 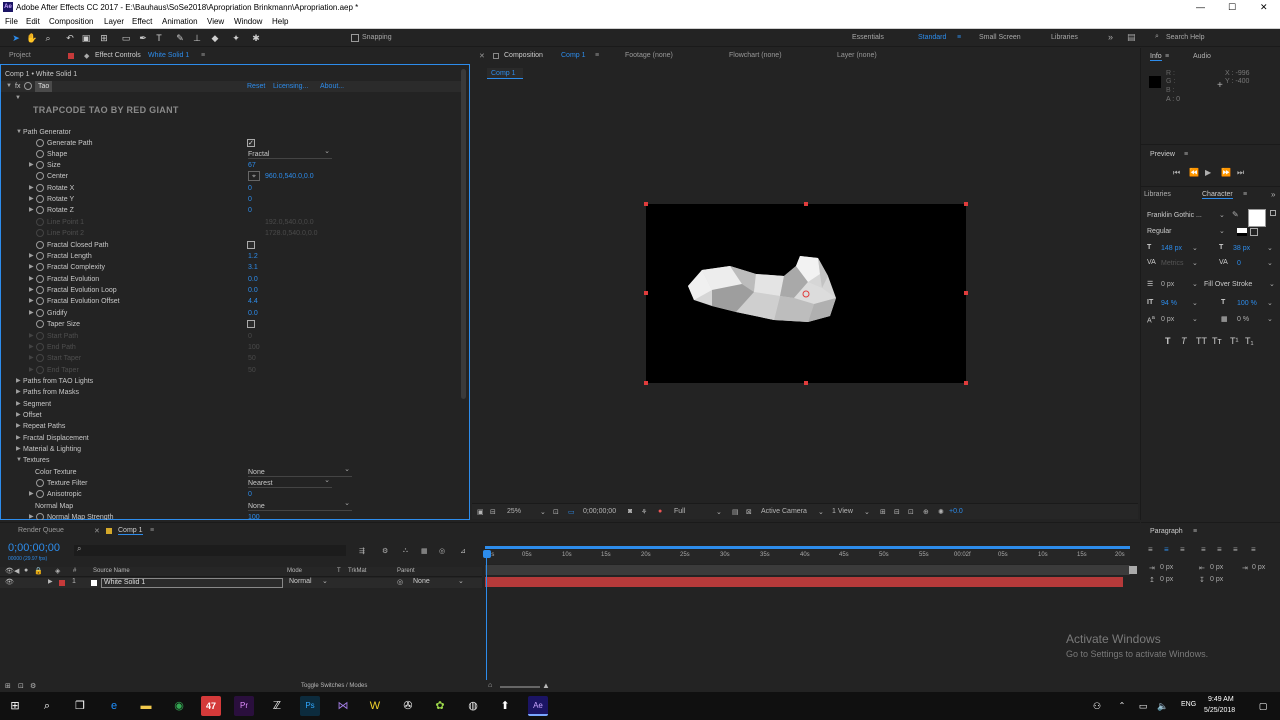 What do you see at coordinates (806, 293) in the screenshot?
I see `composition-canvas` at bounding box center [806, 293].